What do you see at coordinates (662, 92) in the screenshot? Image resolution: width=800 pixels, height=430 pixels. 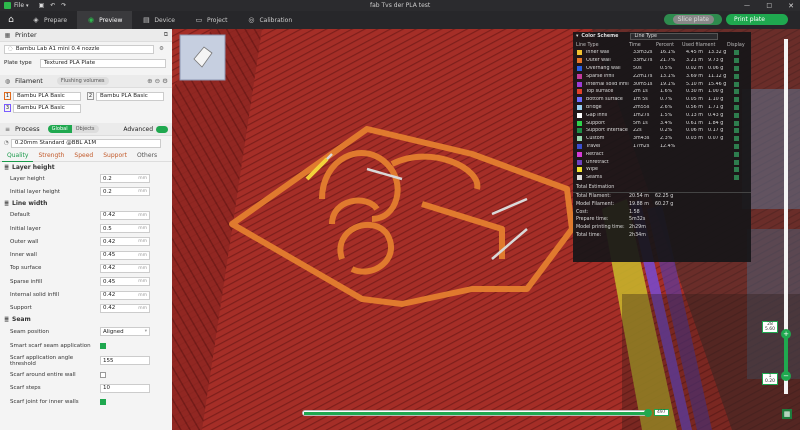 I see `legend-row: Top surface 2m 1s 1.6% 0.30 m 1.00 g` at bounding box center [662, 92].